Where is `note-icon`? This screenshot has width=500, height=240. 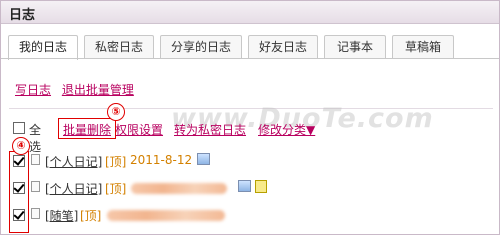
note-icon is located at coordinates (261, 186).